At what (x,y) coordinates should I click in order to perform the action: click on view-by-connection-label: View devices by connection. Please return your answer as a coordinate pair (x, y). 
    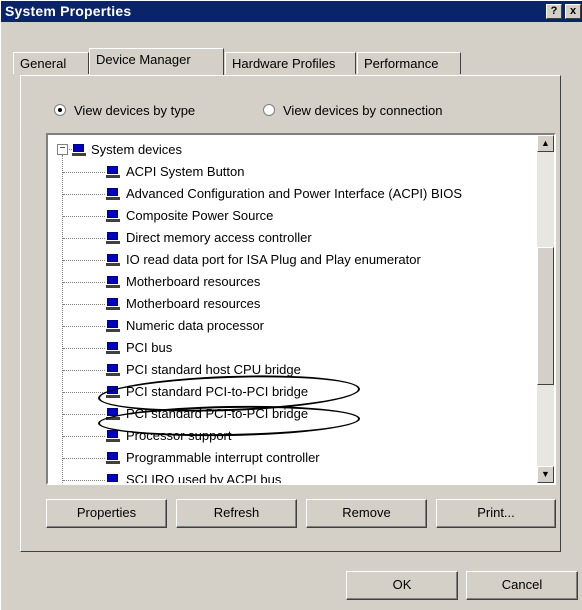
    Looking at the image, I should click on (363, 110).